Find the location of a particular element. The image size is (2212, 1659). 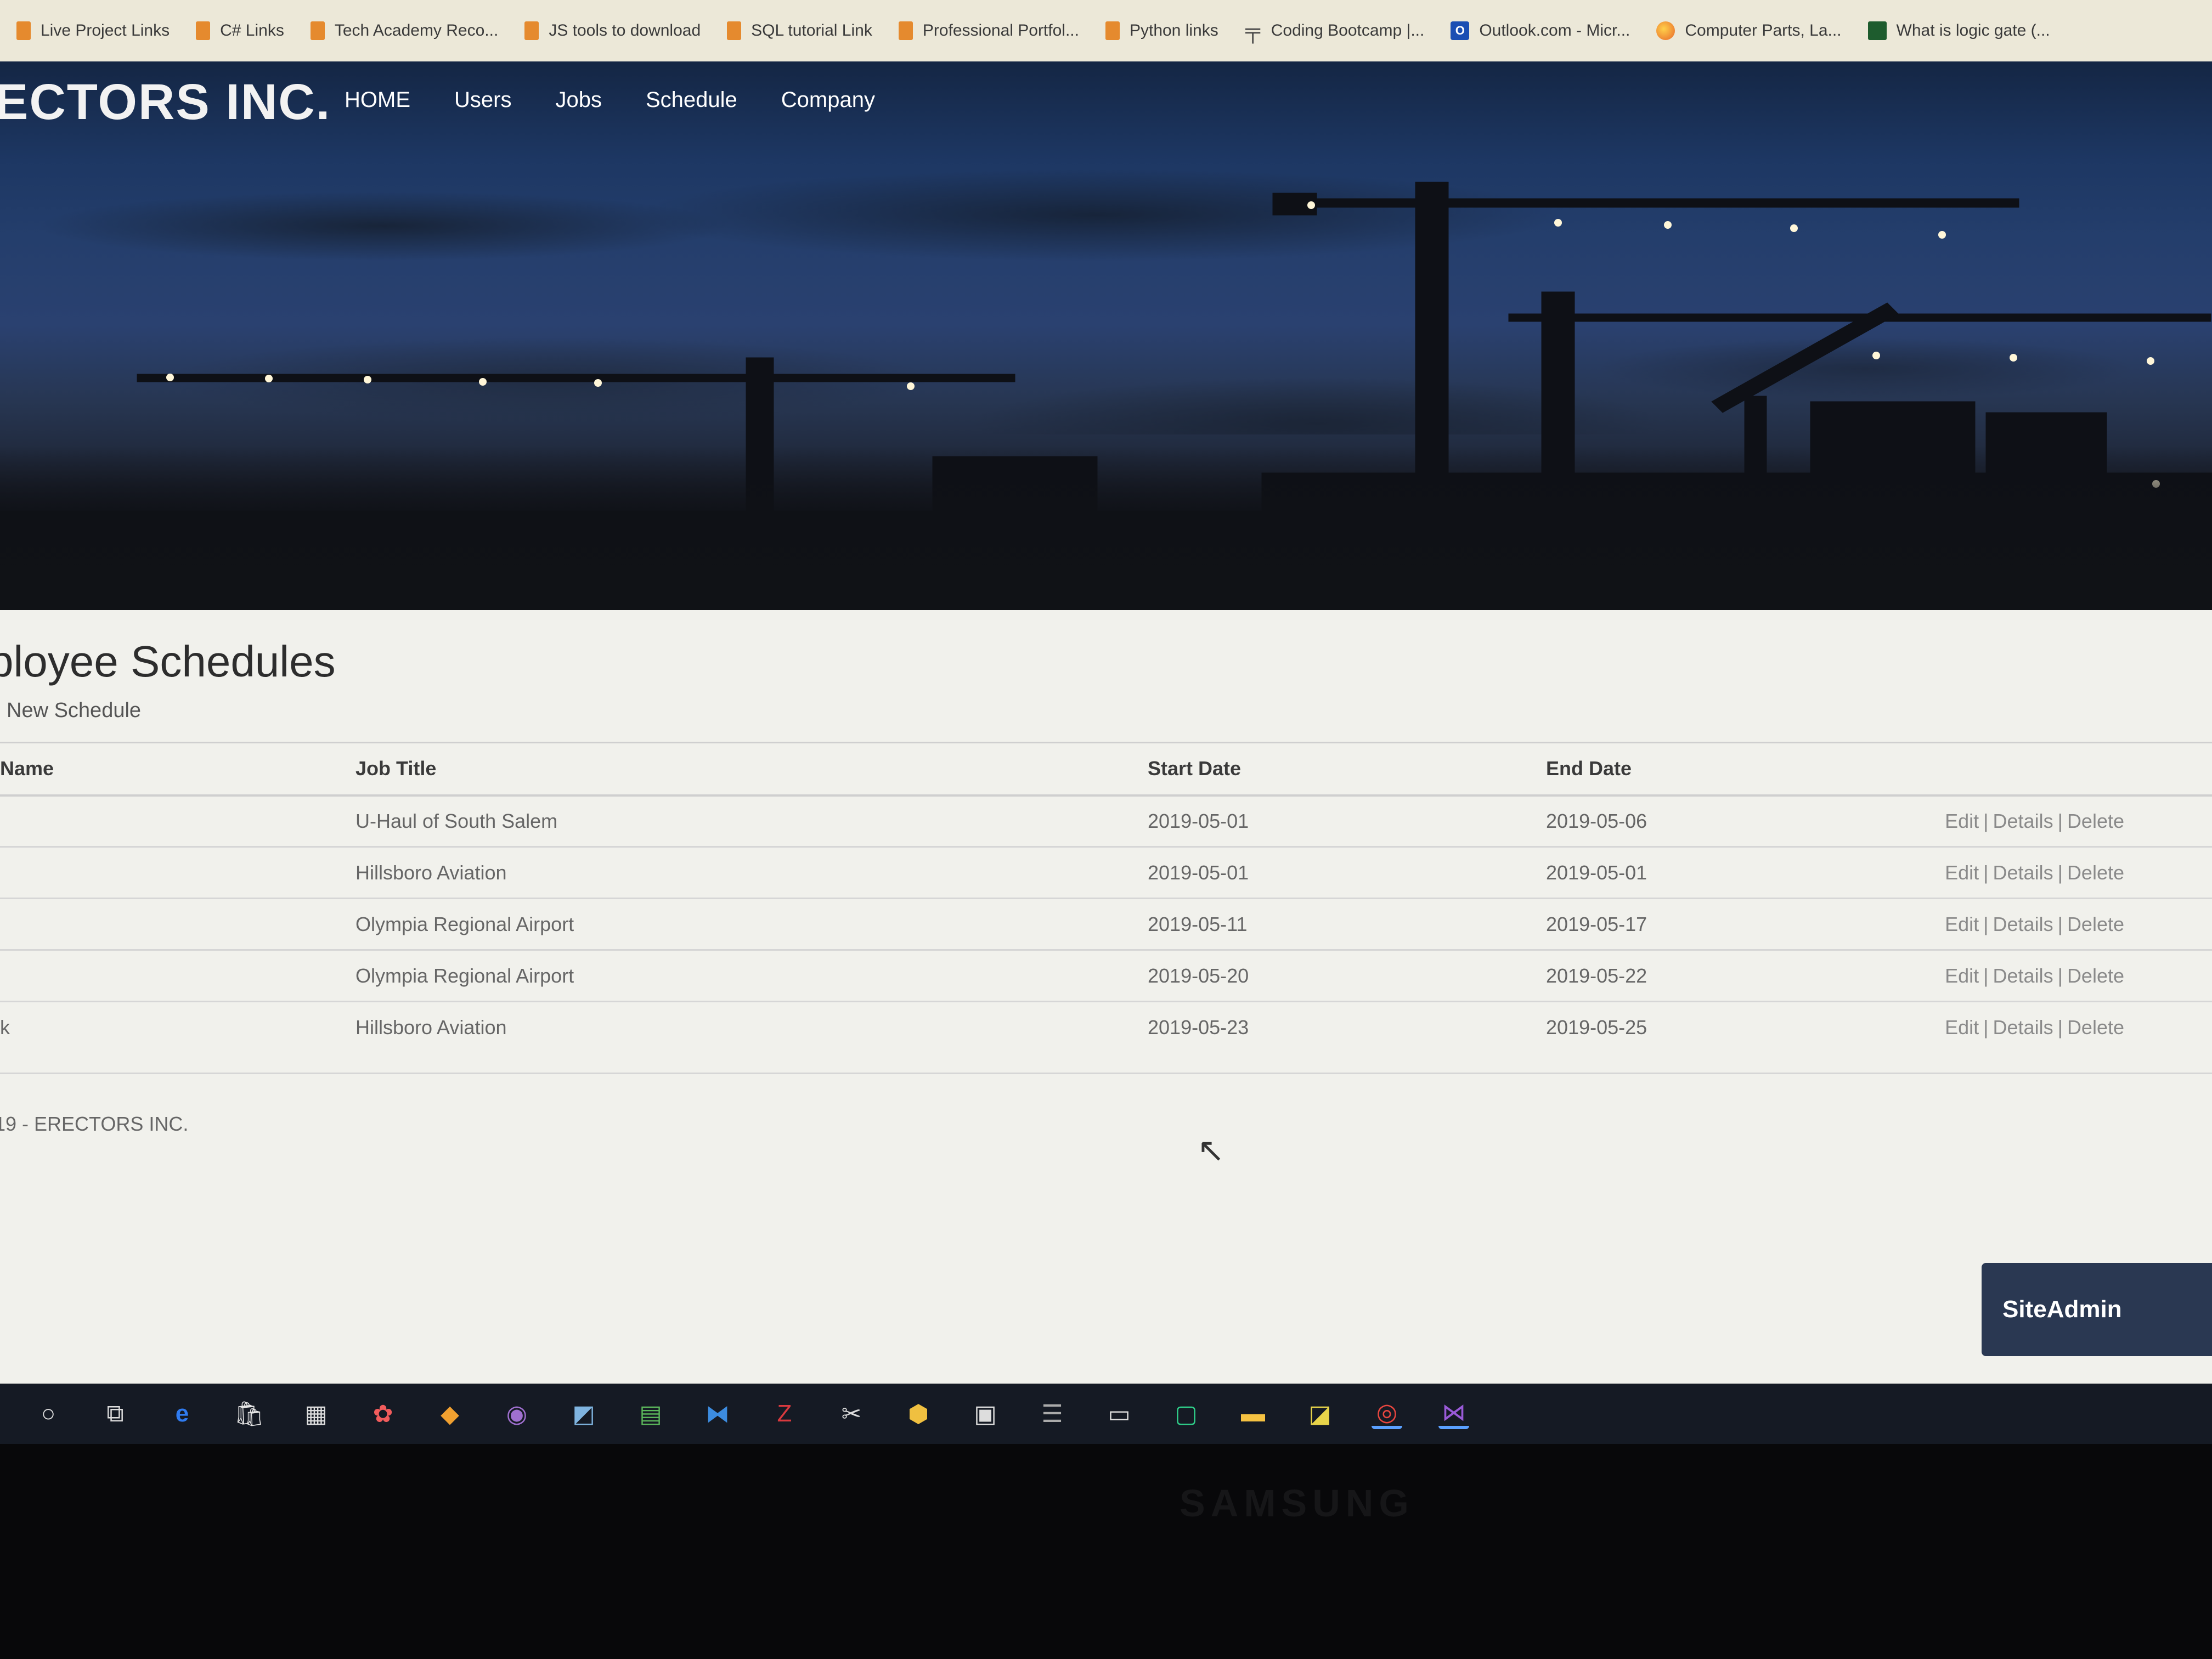

siteadmin-button: SiteAdmin is located at coordinates (2097, 1310).